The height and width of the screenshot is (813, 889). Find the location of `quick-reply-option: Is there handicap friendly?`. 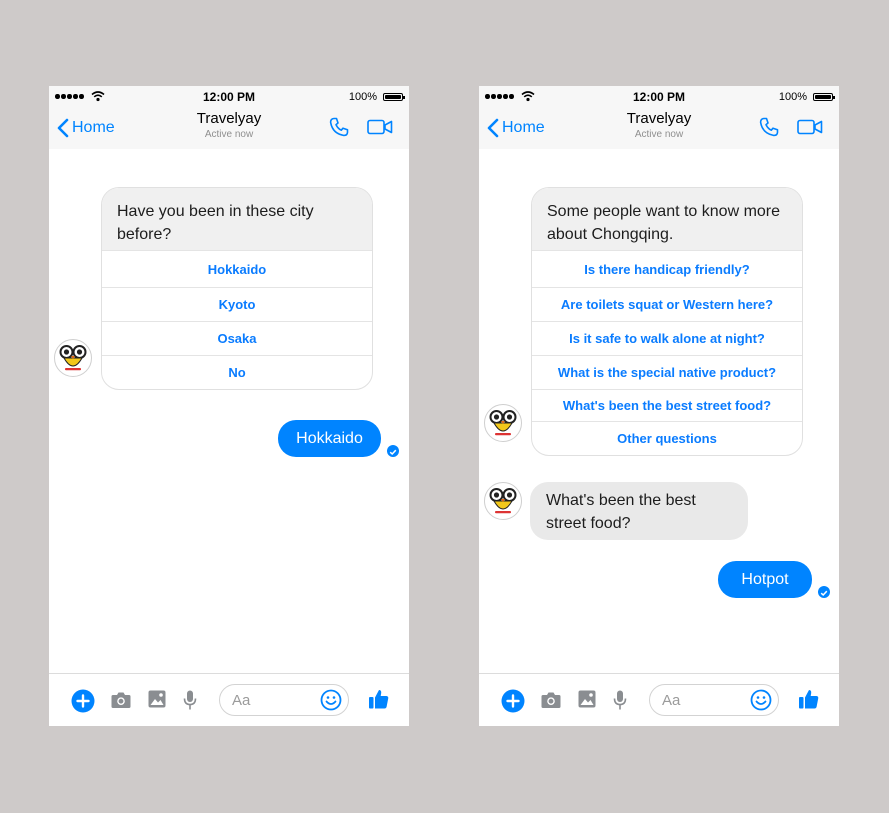

quick-reply-option: Is there handicap friendly? is located at coordinates (667, 268).